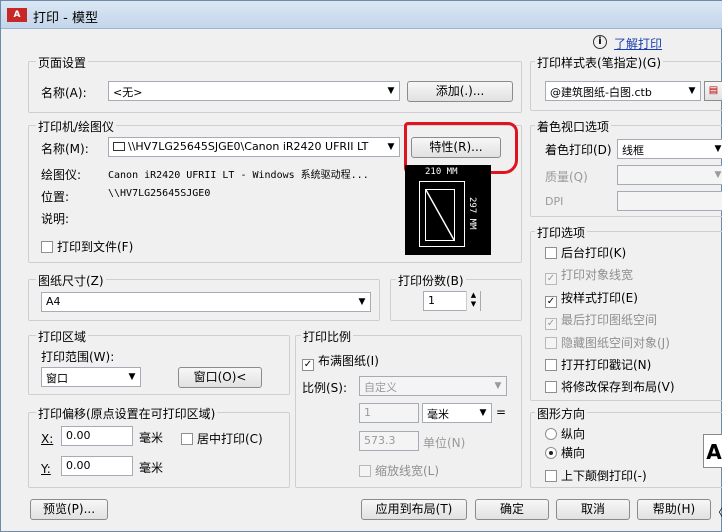 Image resolution: width=722 pixels, height=532 pixels. I want to click on help-button: 帮助(H), so click(674, 509).